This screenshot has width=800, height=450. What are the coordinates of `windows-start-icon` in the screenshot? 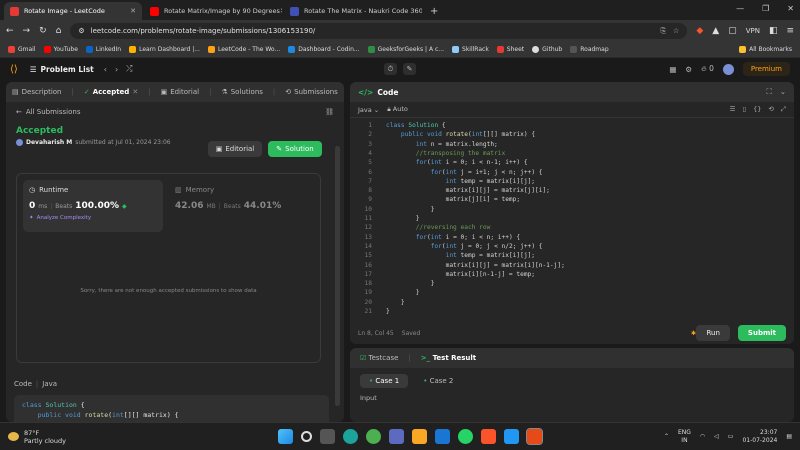 It's located at (285, 436).